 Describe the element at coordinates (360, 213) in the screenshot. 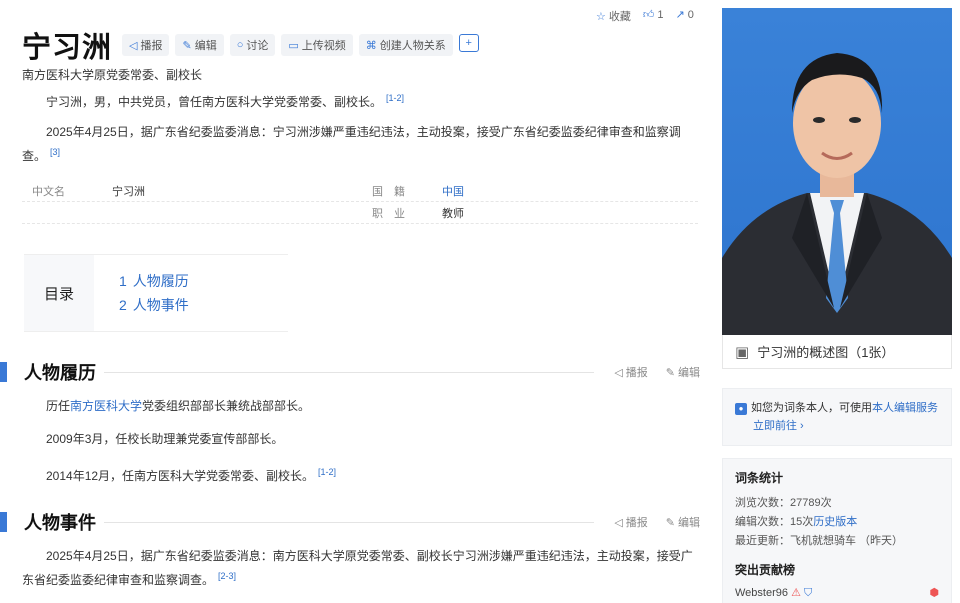

I see `infobox-row: 职 业 教师` at that location.